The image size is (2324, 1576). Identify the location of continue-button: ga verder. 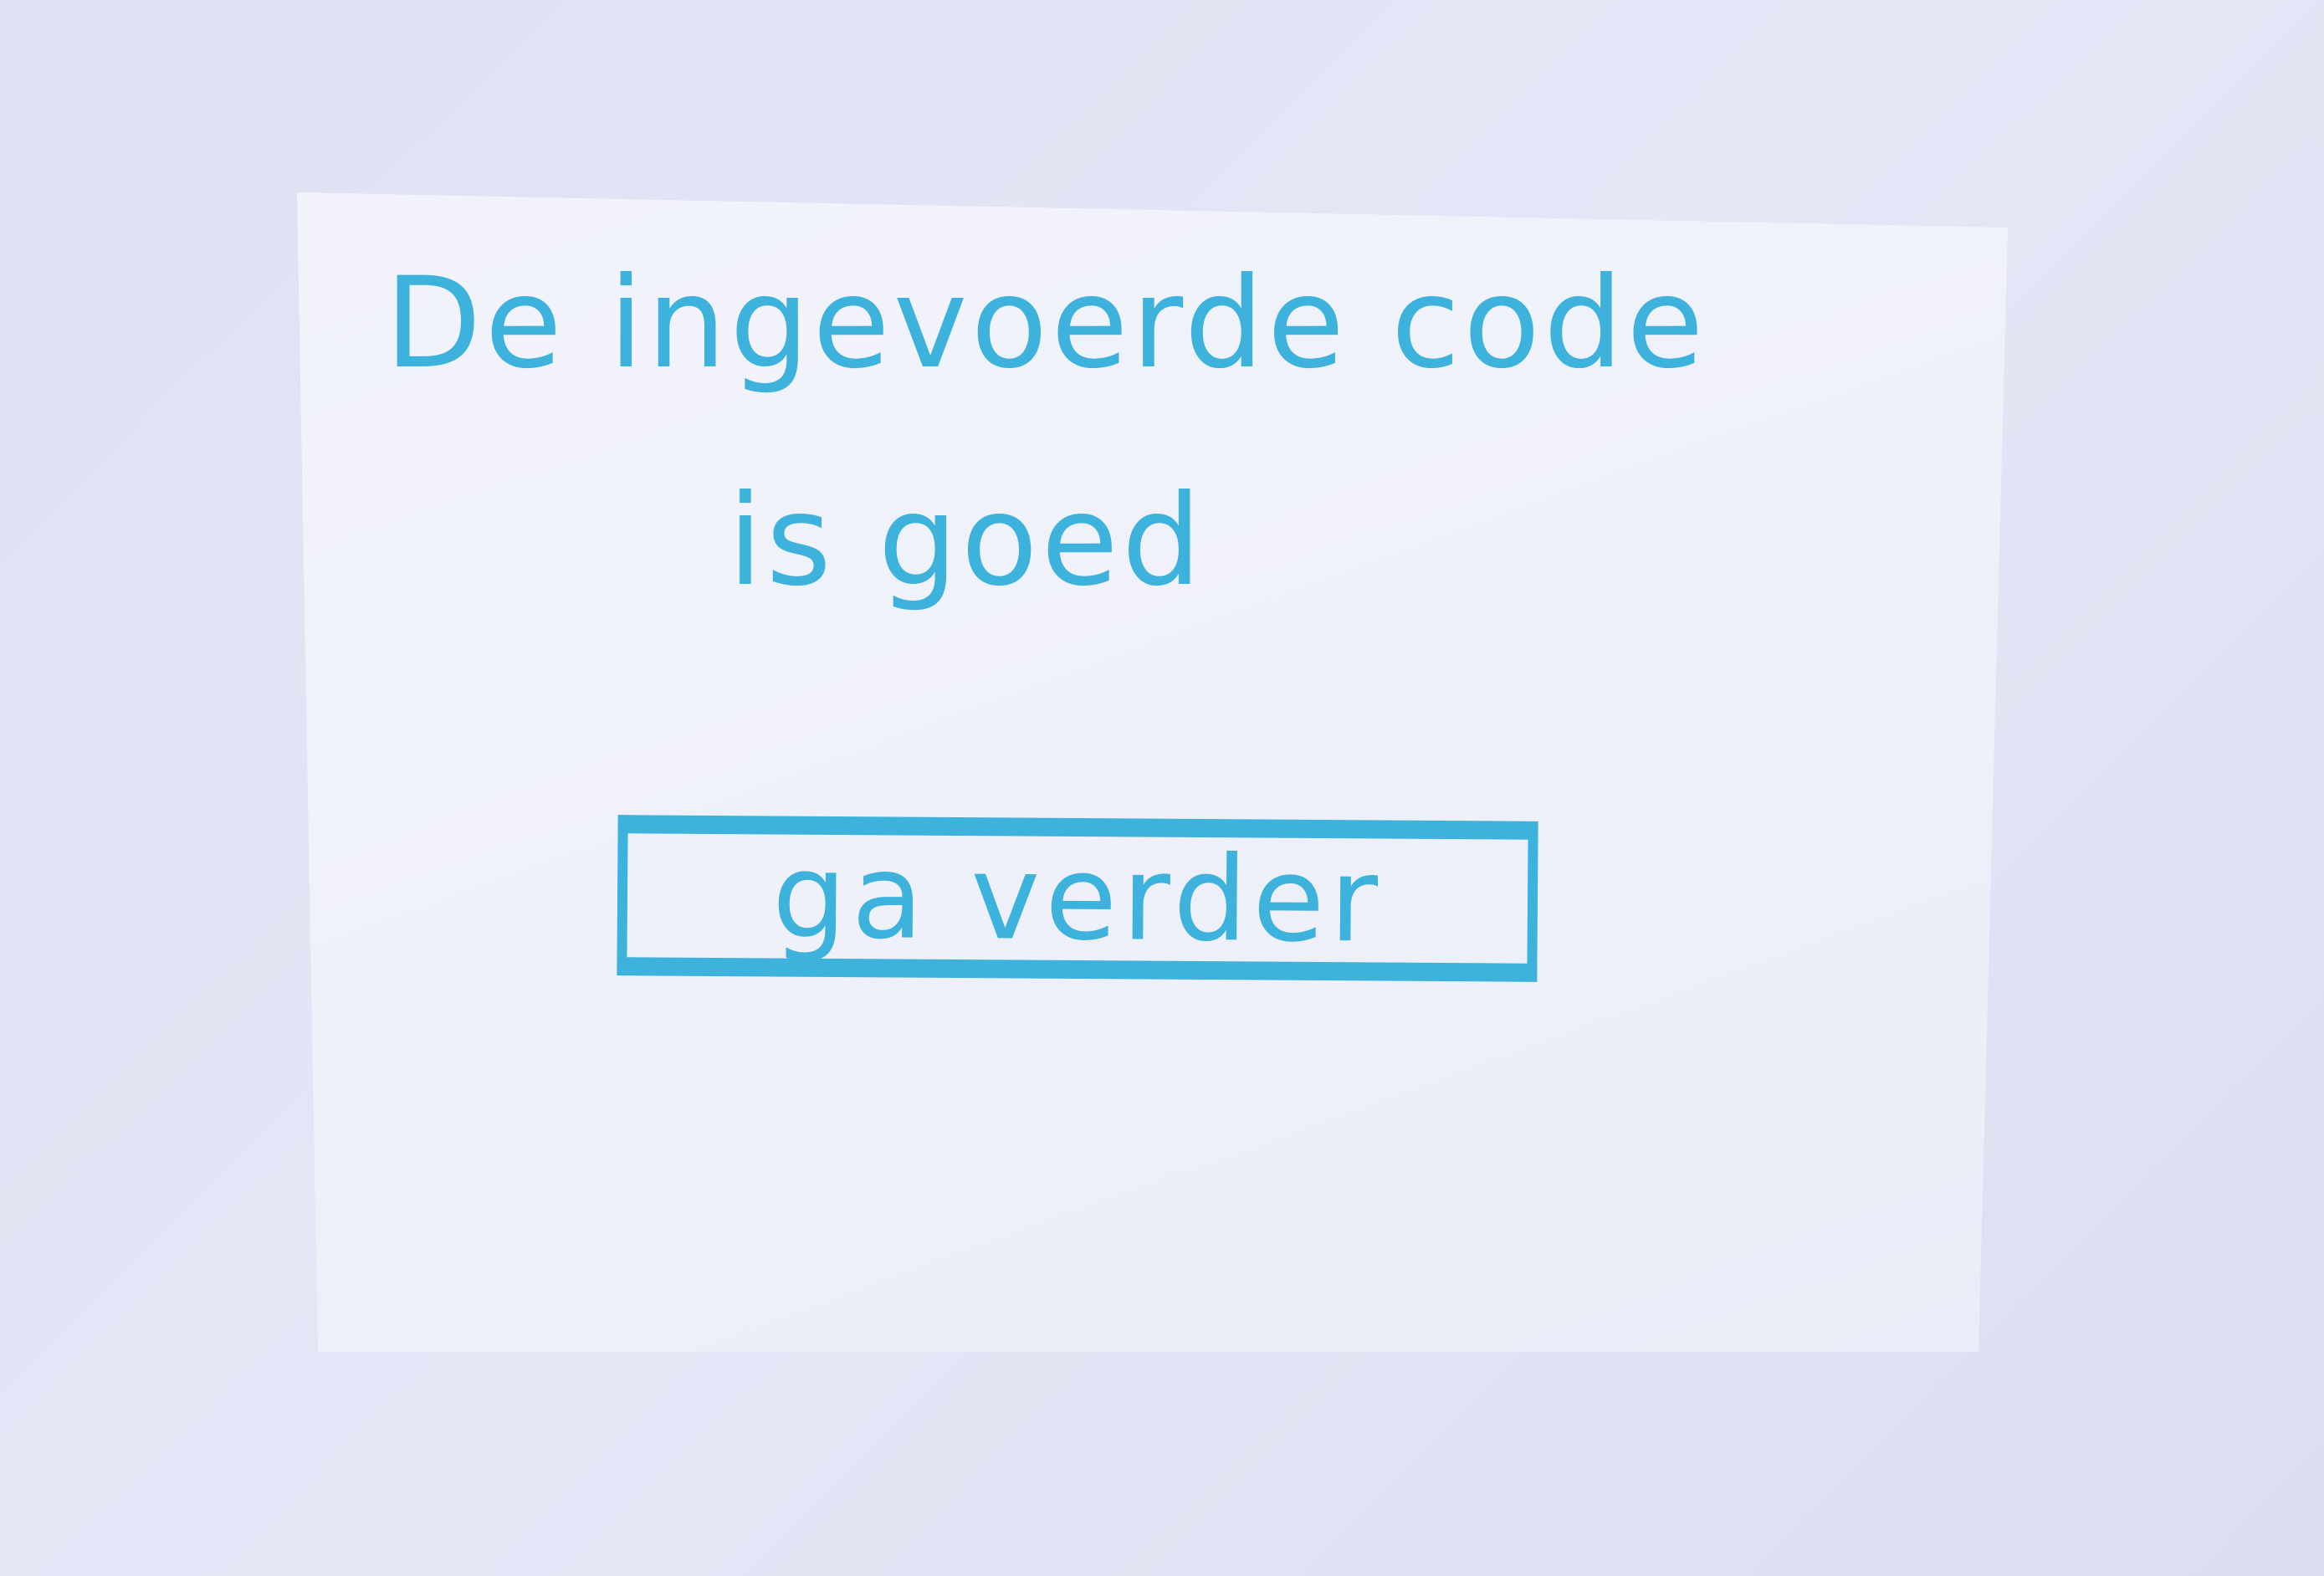
(1077, 899).